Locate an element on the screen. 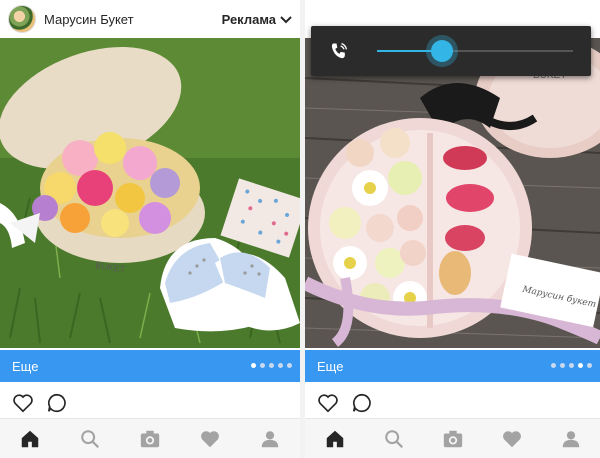  sponsored-menu: Реклама is located at coordinates (257, 19).